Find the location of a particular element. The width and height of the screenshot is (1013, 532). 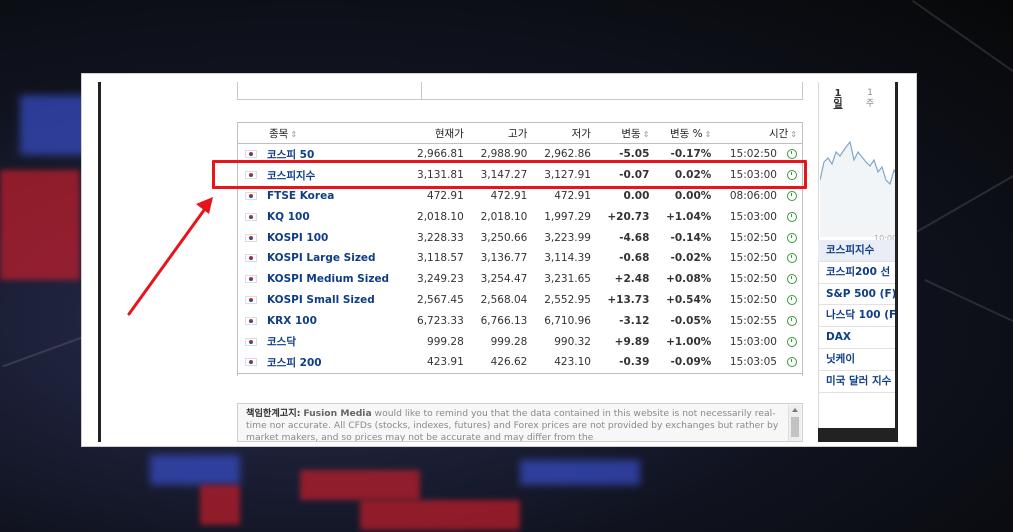

cell-last: 3,118.57 is located at coordinates (440, 258).